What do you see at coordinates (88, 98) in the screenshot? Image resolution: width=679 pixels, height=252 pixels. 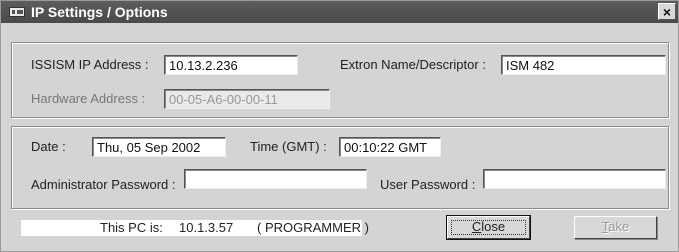 I see `hardware-address-label: Hardware Address :` at bounding box center [88, 98].